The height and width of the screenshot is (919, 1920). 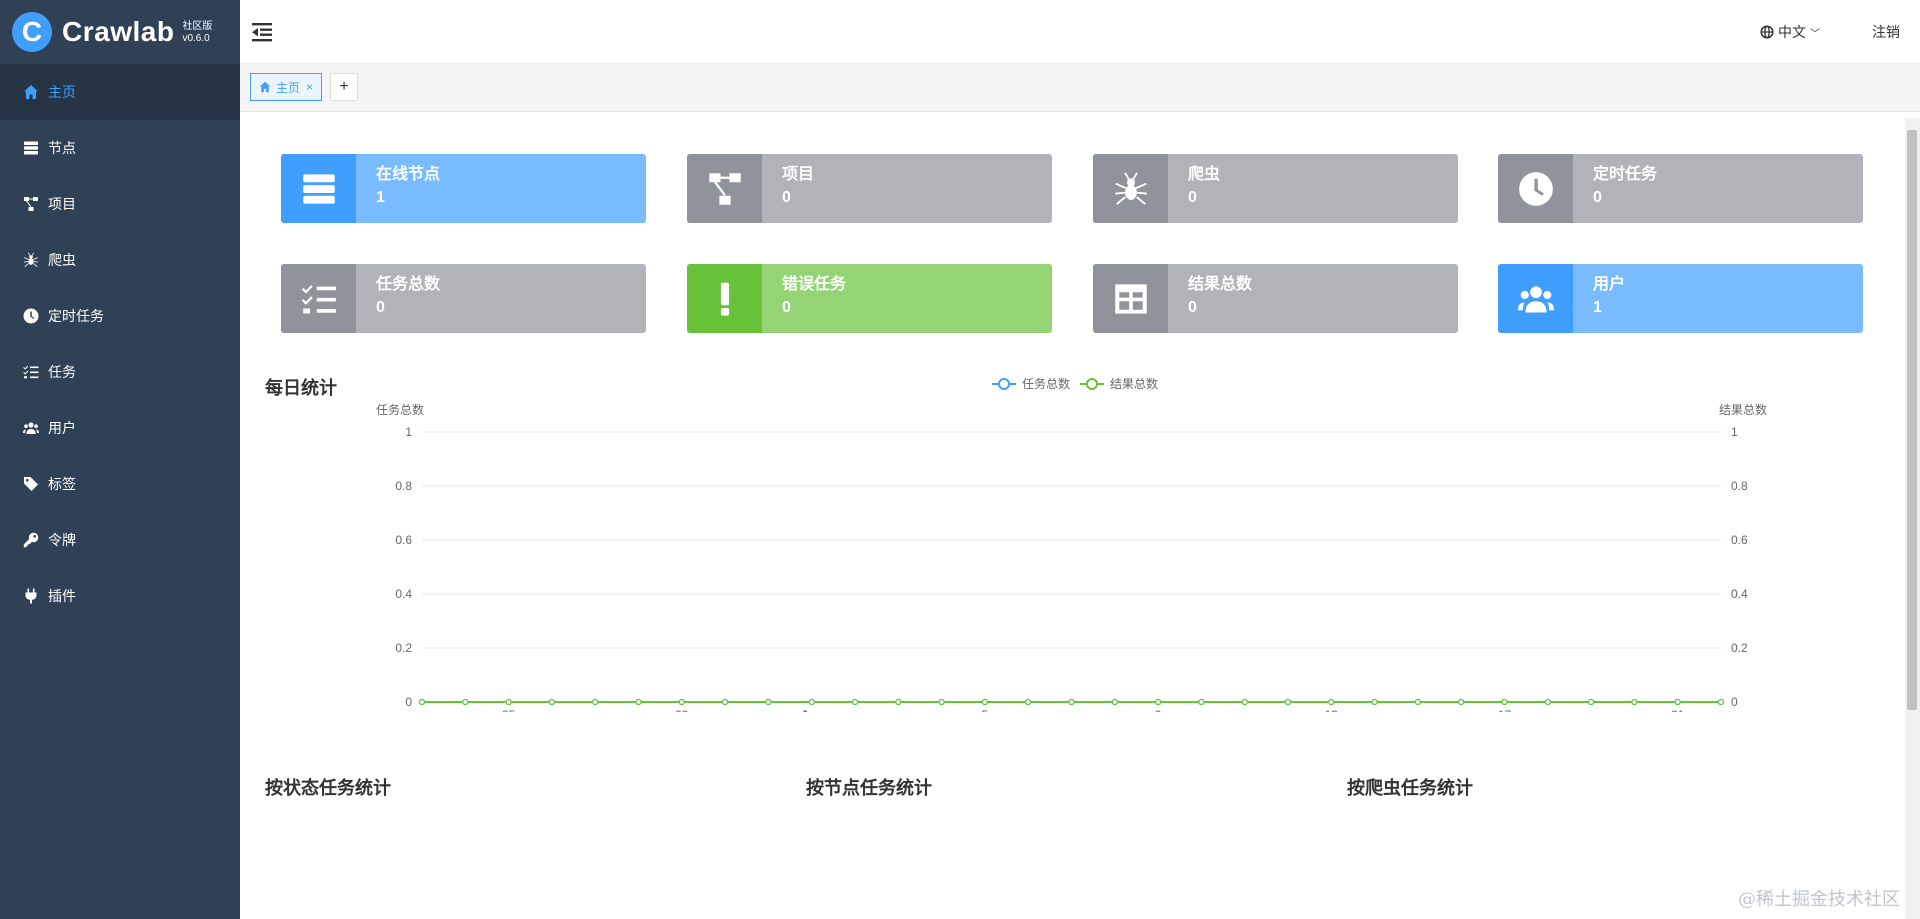 What do you see at coordinates (1080, 32) in the screenshot?
I see `top-header: 中文 ﹀ 注销` at bounding box center [1080, 32].